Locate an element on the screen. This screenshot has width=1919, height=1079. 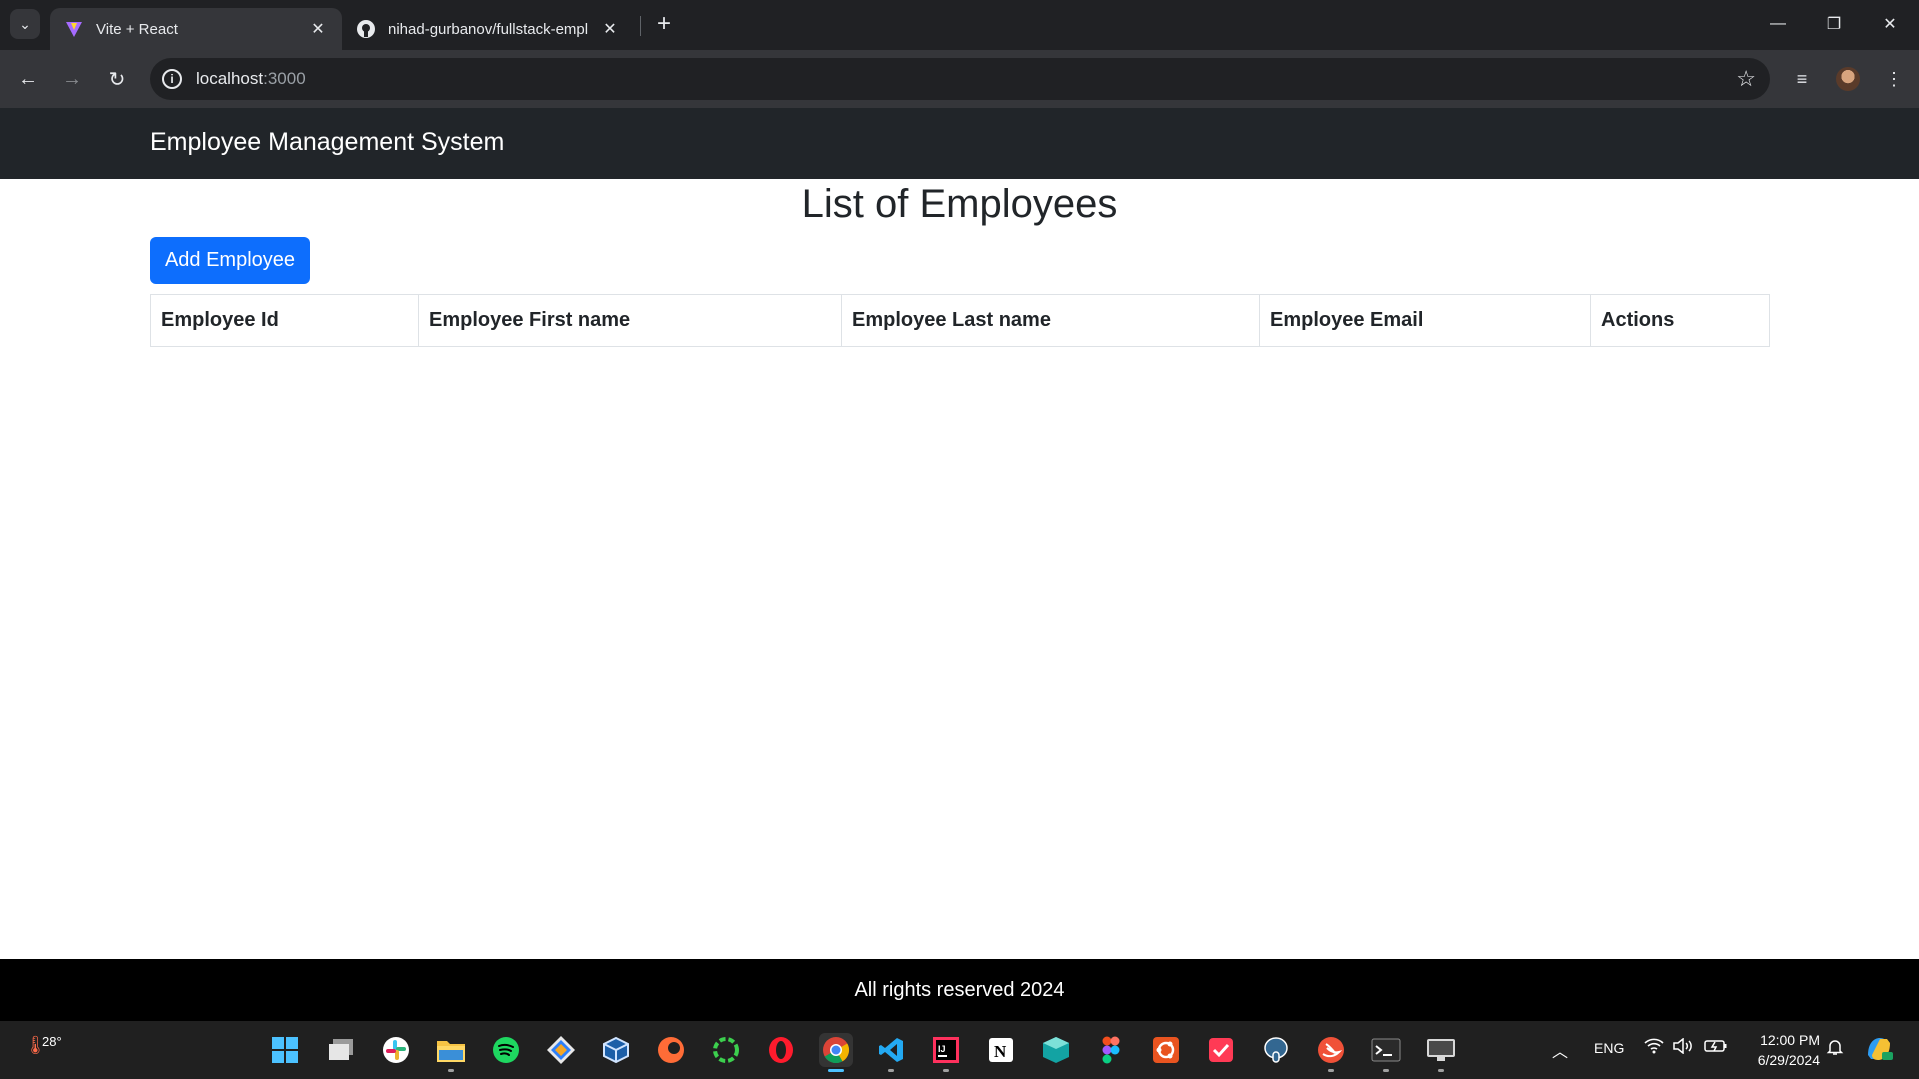
chrome-icon is located at coordinates (836, 1052).